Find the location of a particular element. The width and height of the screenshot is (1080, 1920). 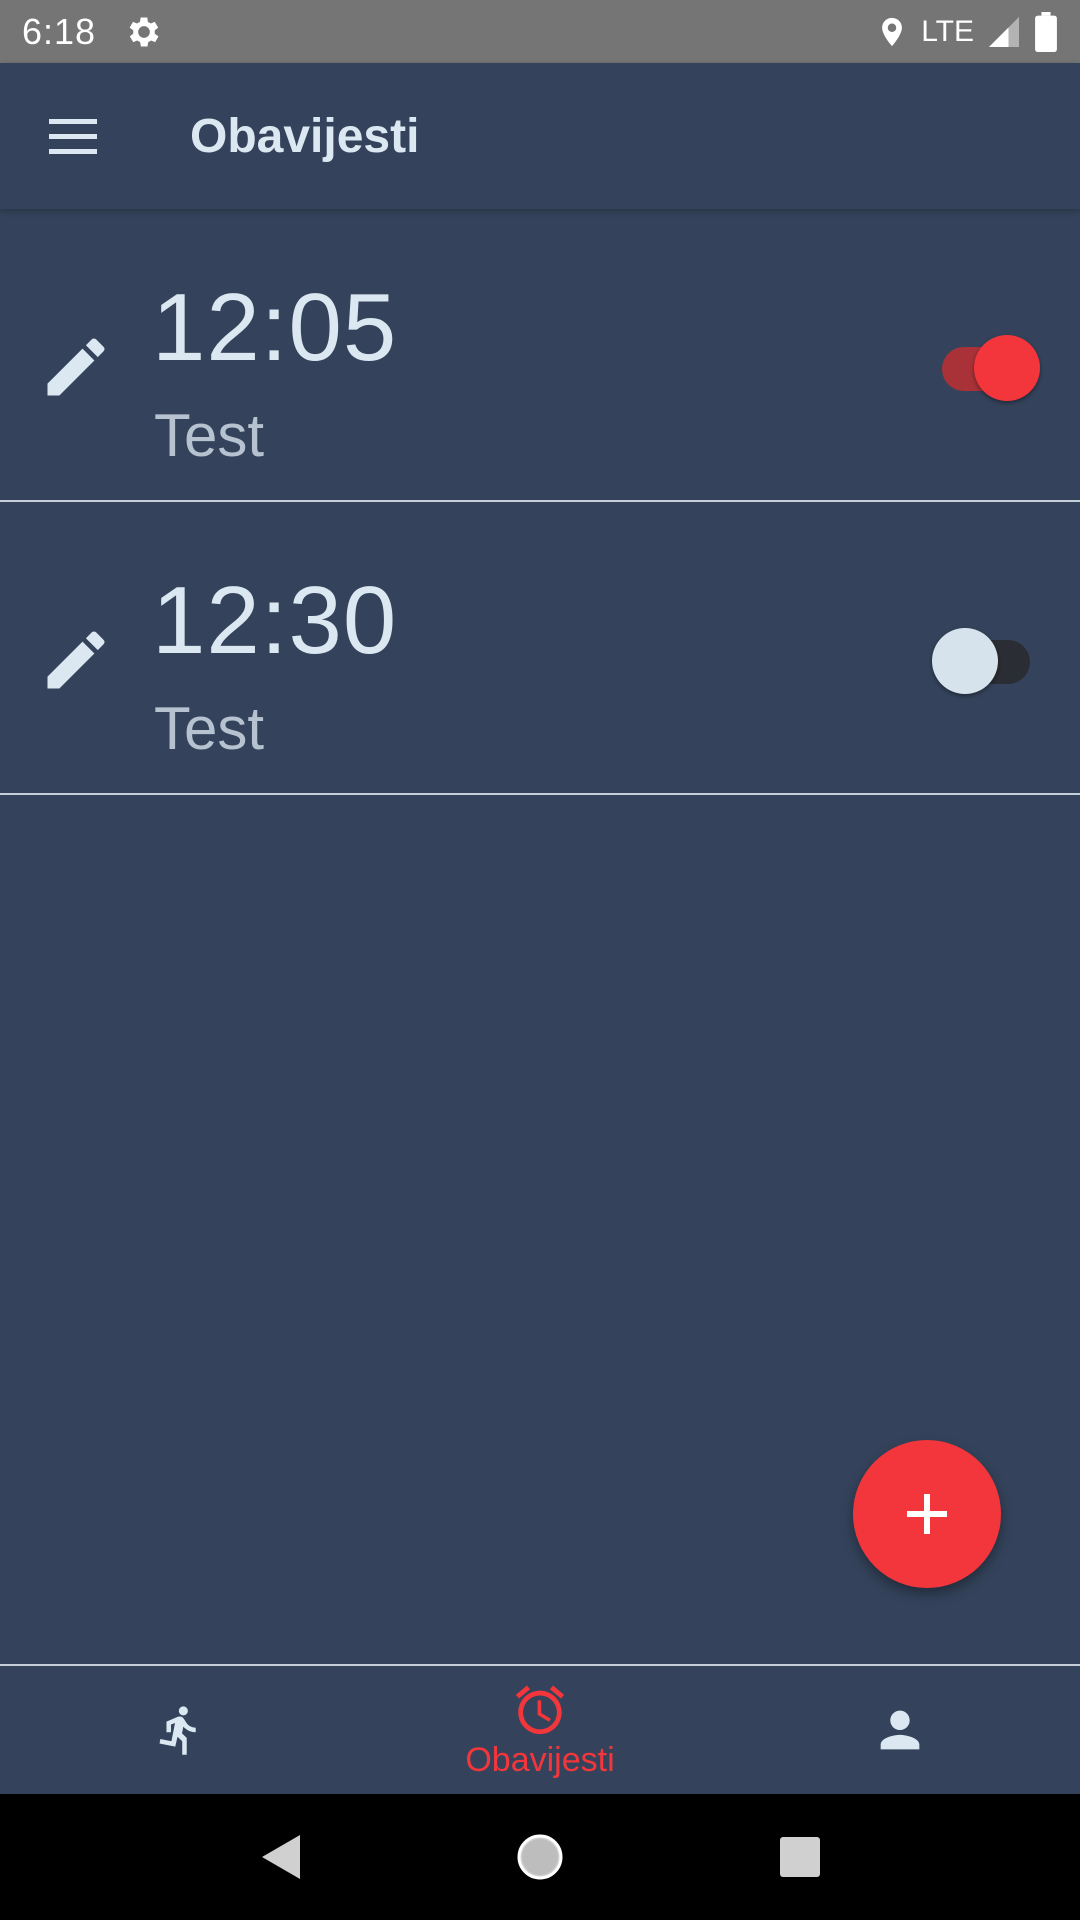

menu-button is located at coordinates (73, 136).